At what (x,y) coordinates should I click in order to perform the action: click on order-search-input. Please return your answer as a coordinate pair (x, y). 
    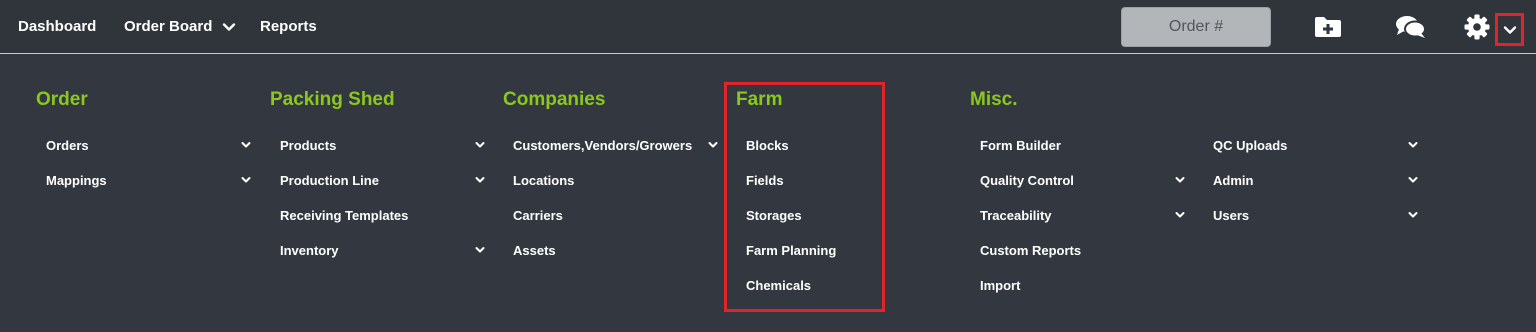
    Looking at the image, I should click on (1196, 27).